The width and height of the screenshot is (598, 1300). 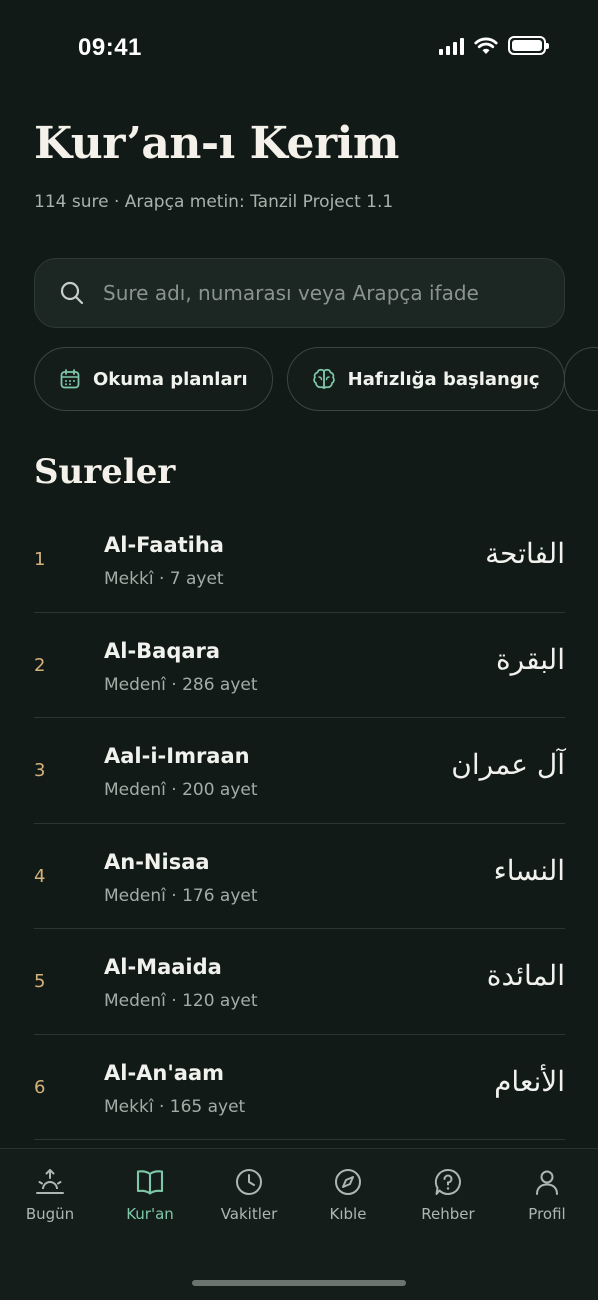 What do you see at coordinates (581, 379) in the screenshot?
I see `chip-overflow` at bounding box center [581, 379].